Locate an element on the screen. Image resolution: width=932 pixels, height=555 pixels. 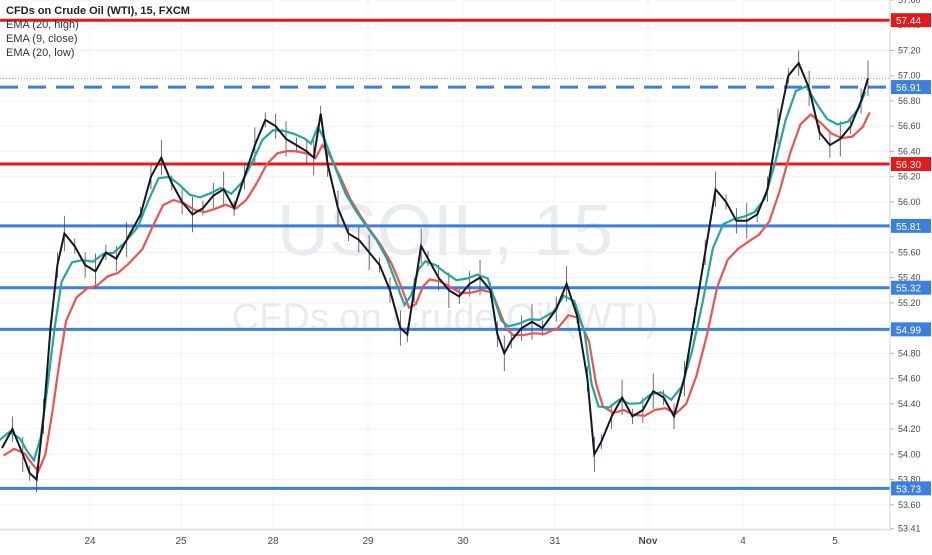
x-tick-label: 5 is located at coordinates (835, 541).